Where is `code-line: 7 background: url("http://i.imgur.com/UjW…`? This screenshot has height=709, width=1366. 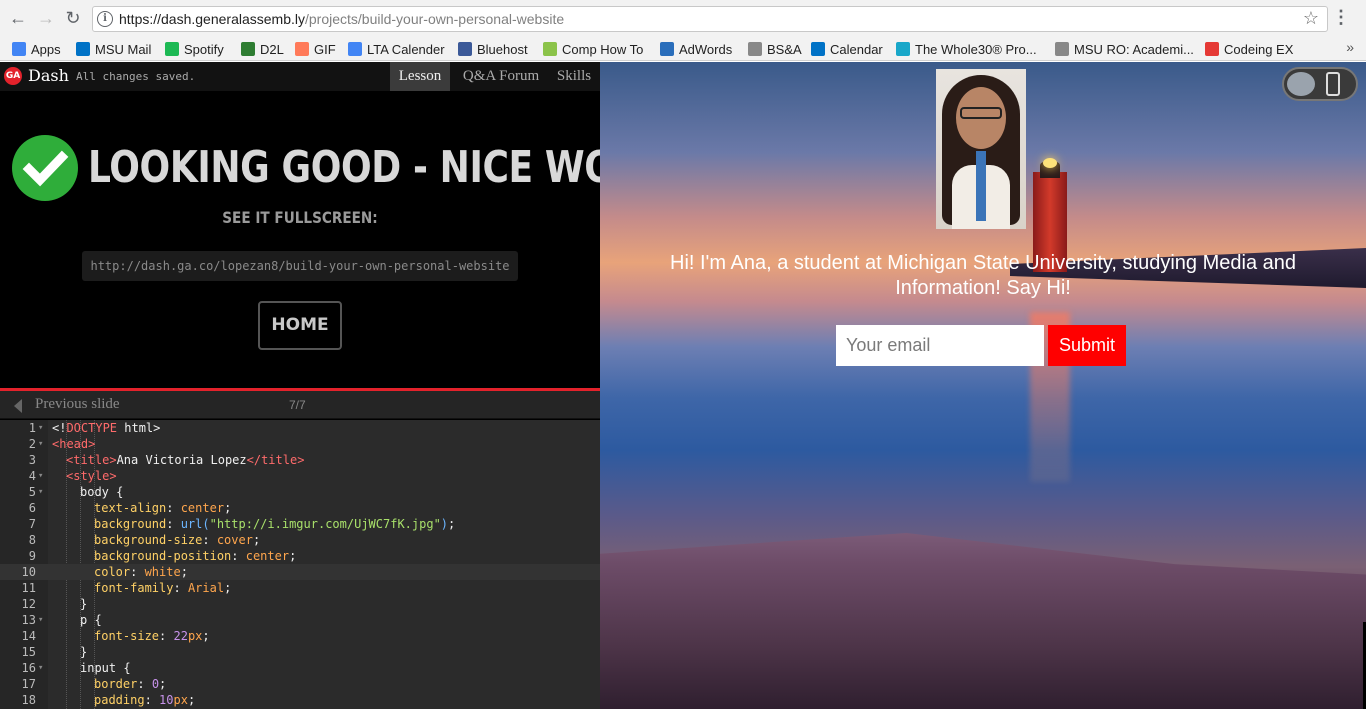 code-line: 7 background: url("http://i.imgur.com/UjW… is located at coordinates (300, 524).